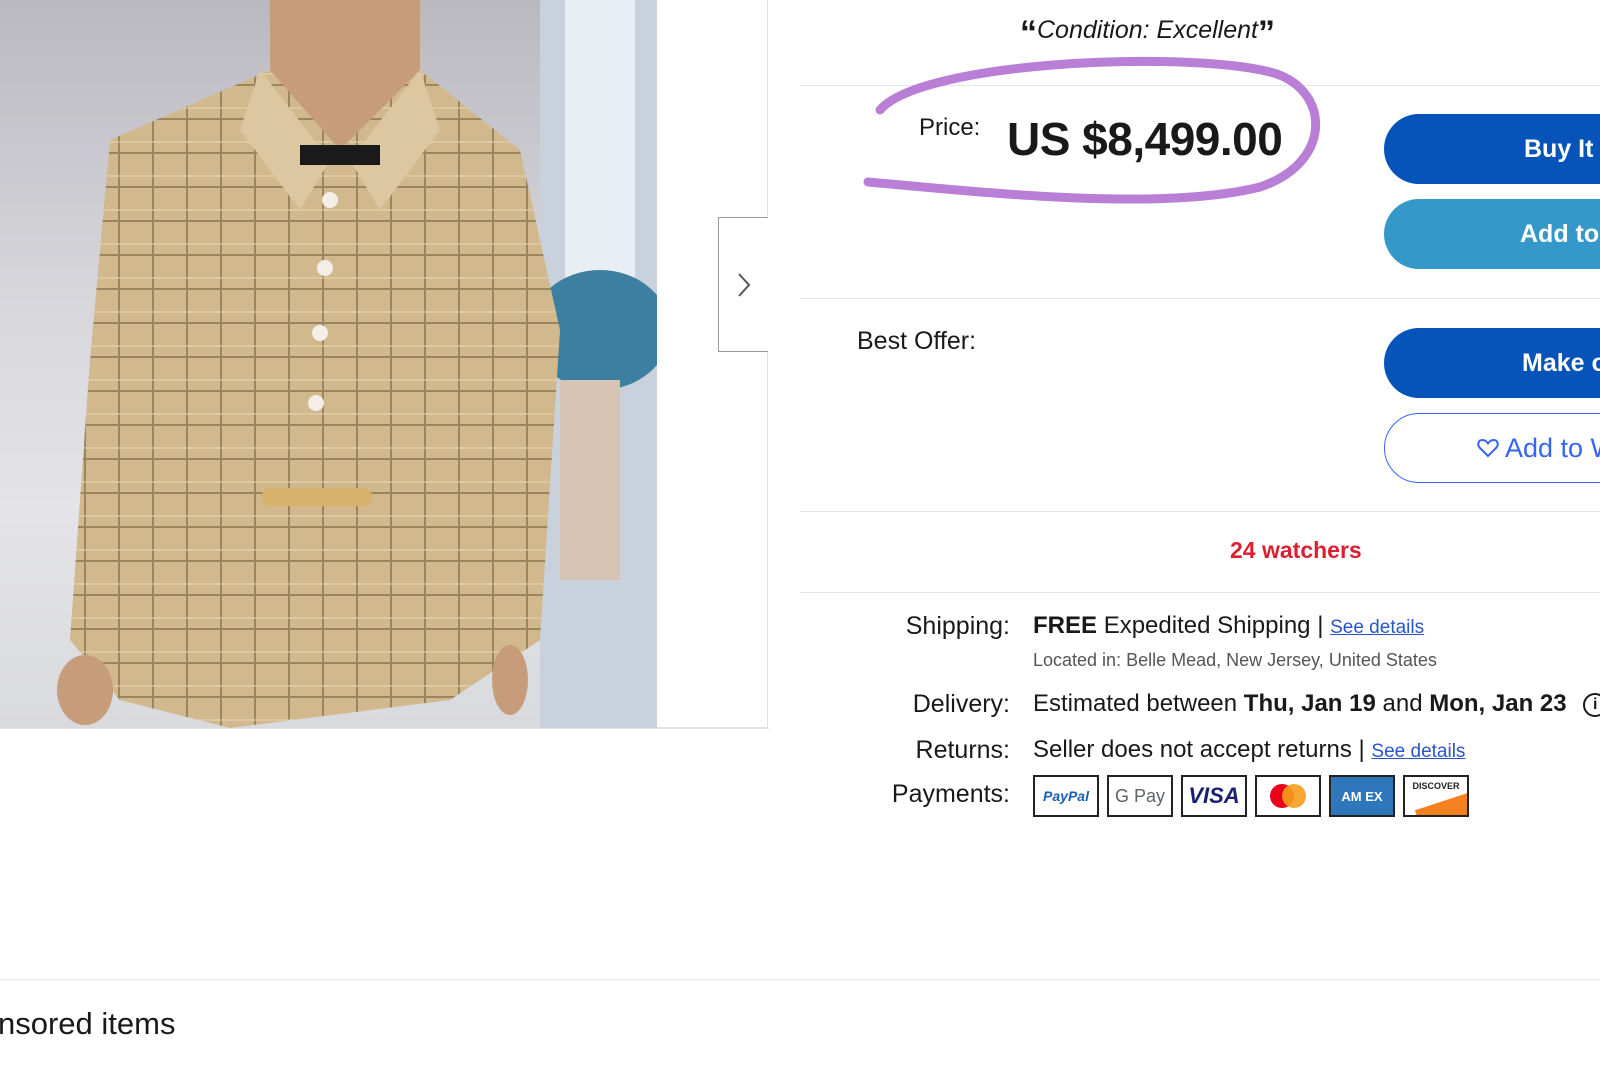 Image resolution: width=1600 pixels, height=1068 pixels. Describe the element at coordinates (1135, 703) in the screenshot. I see `delivery-prefix: Estimated between` at that location.